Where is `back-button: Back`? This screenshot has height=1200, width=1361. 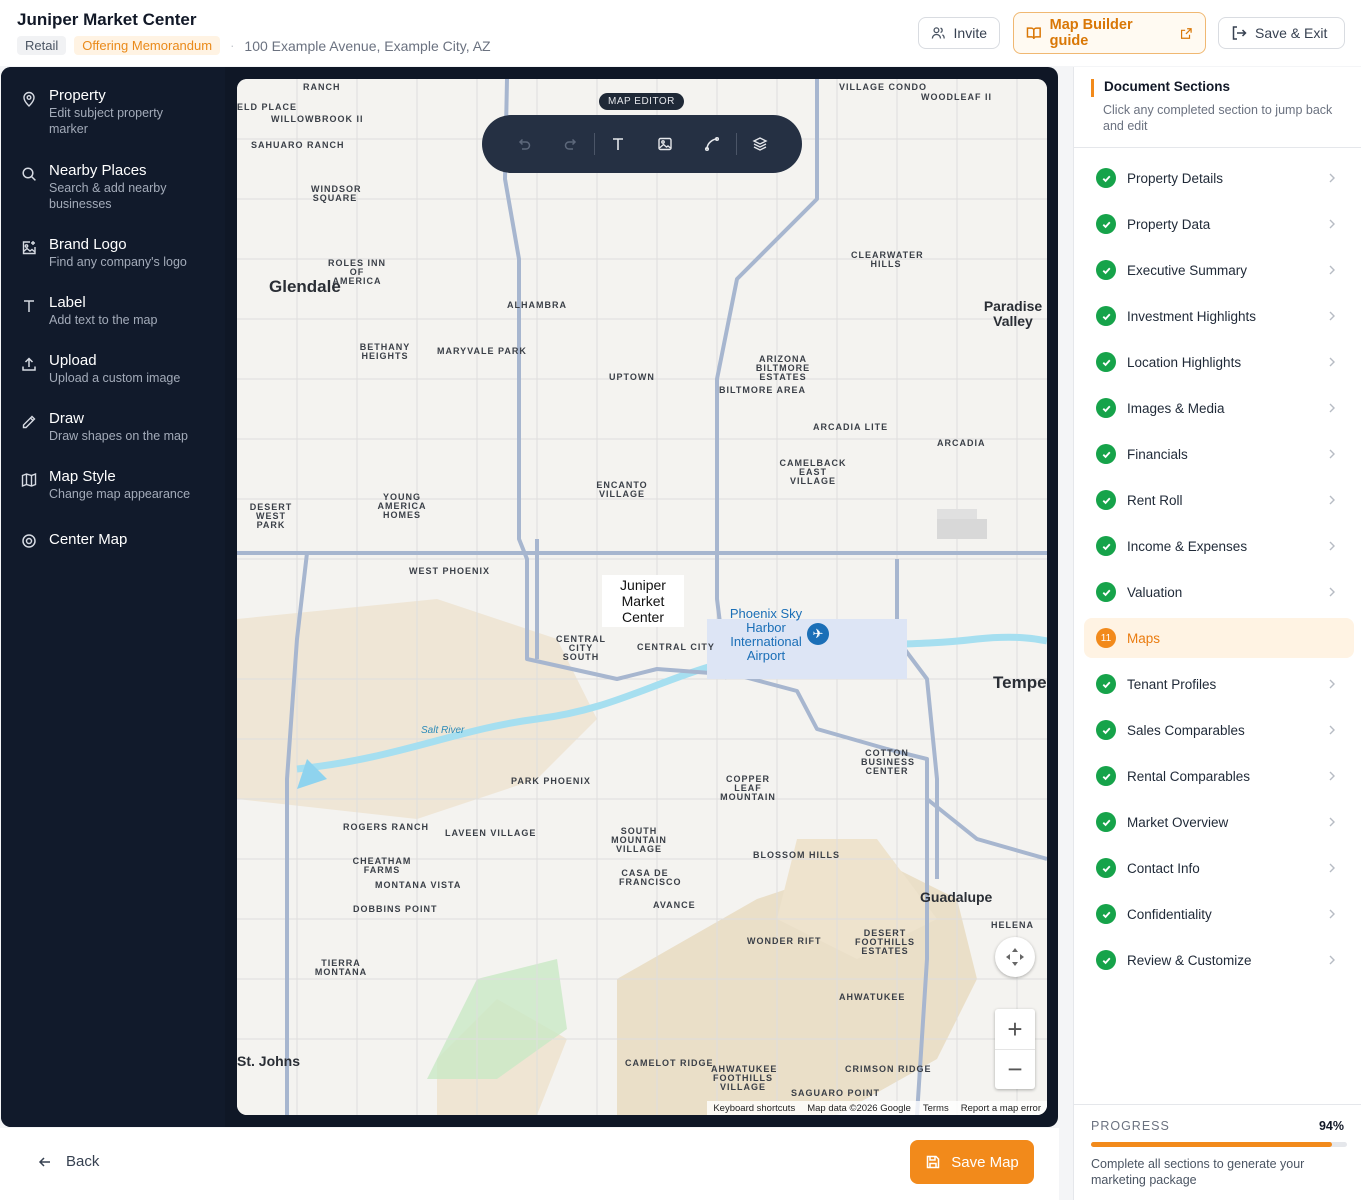
back-button: Back is located at coordinates (68, 1161).